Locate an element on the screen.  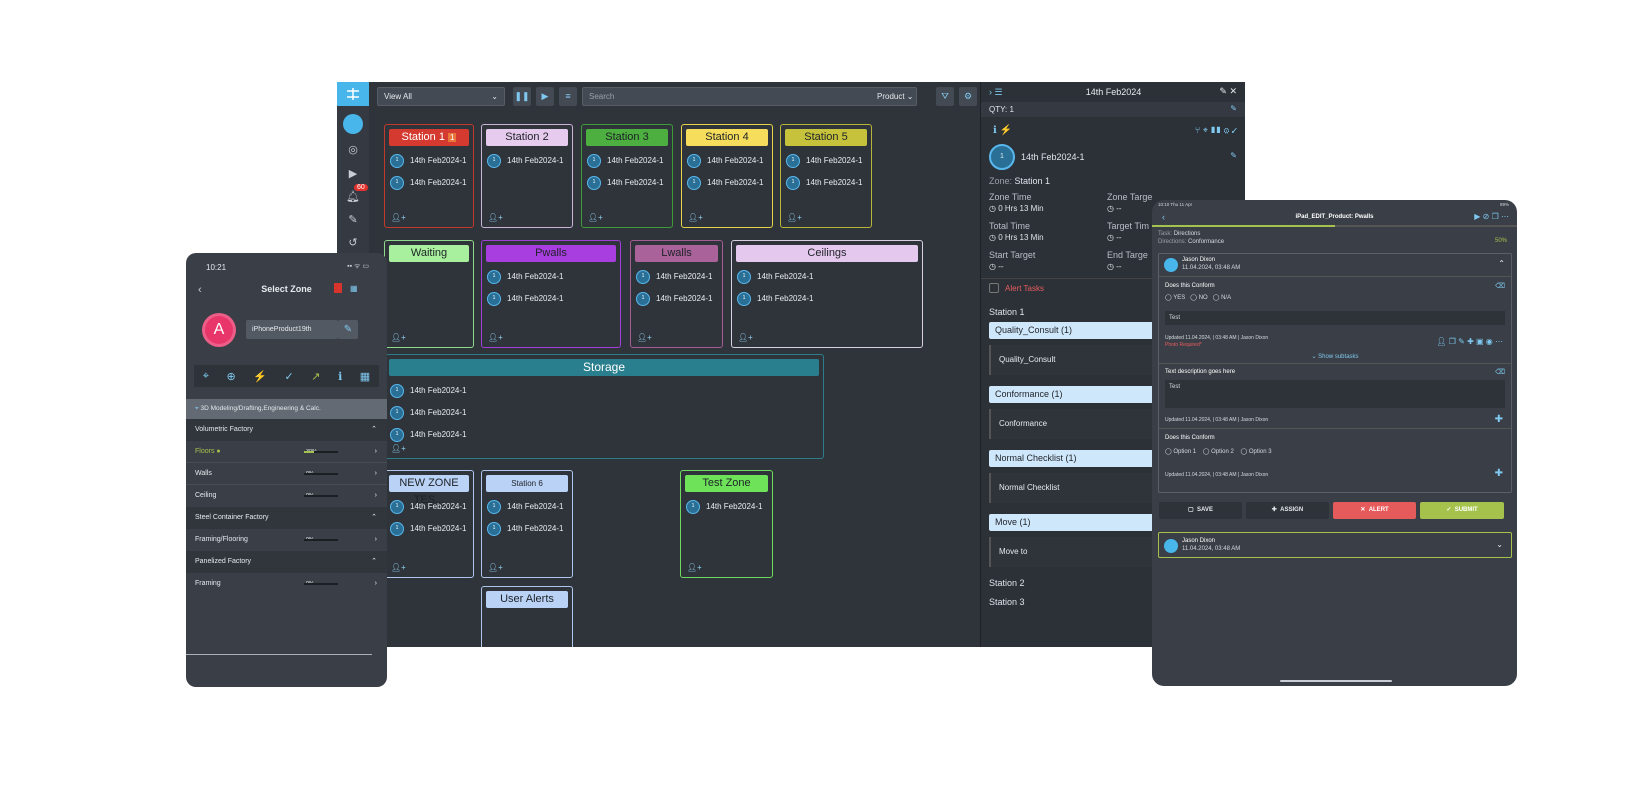
zone-user-alerts: User Alerts is located at coordinates (527, 616).